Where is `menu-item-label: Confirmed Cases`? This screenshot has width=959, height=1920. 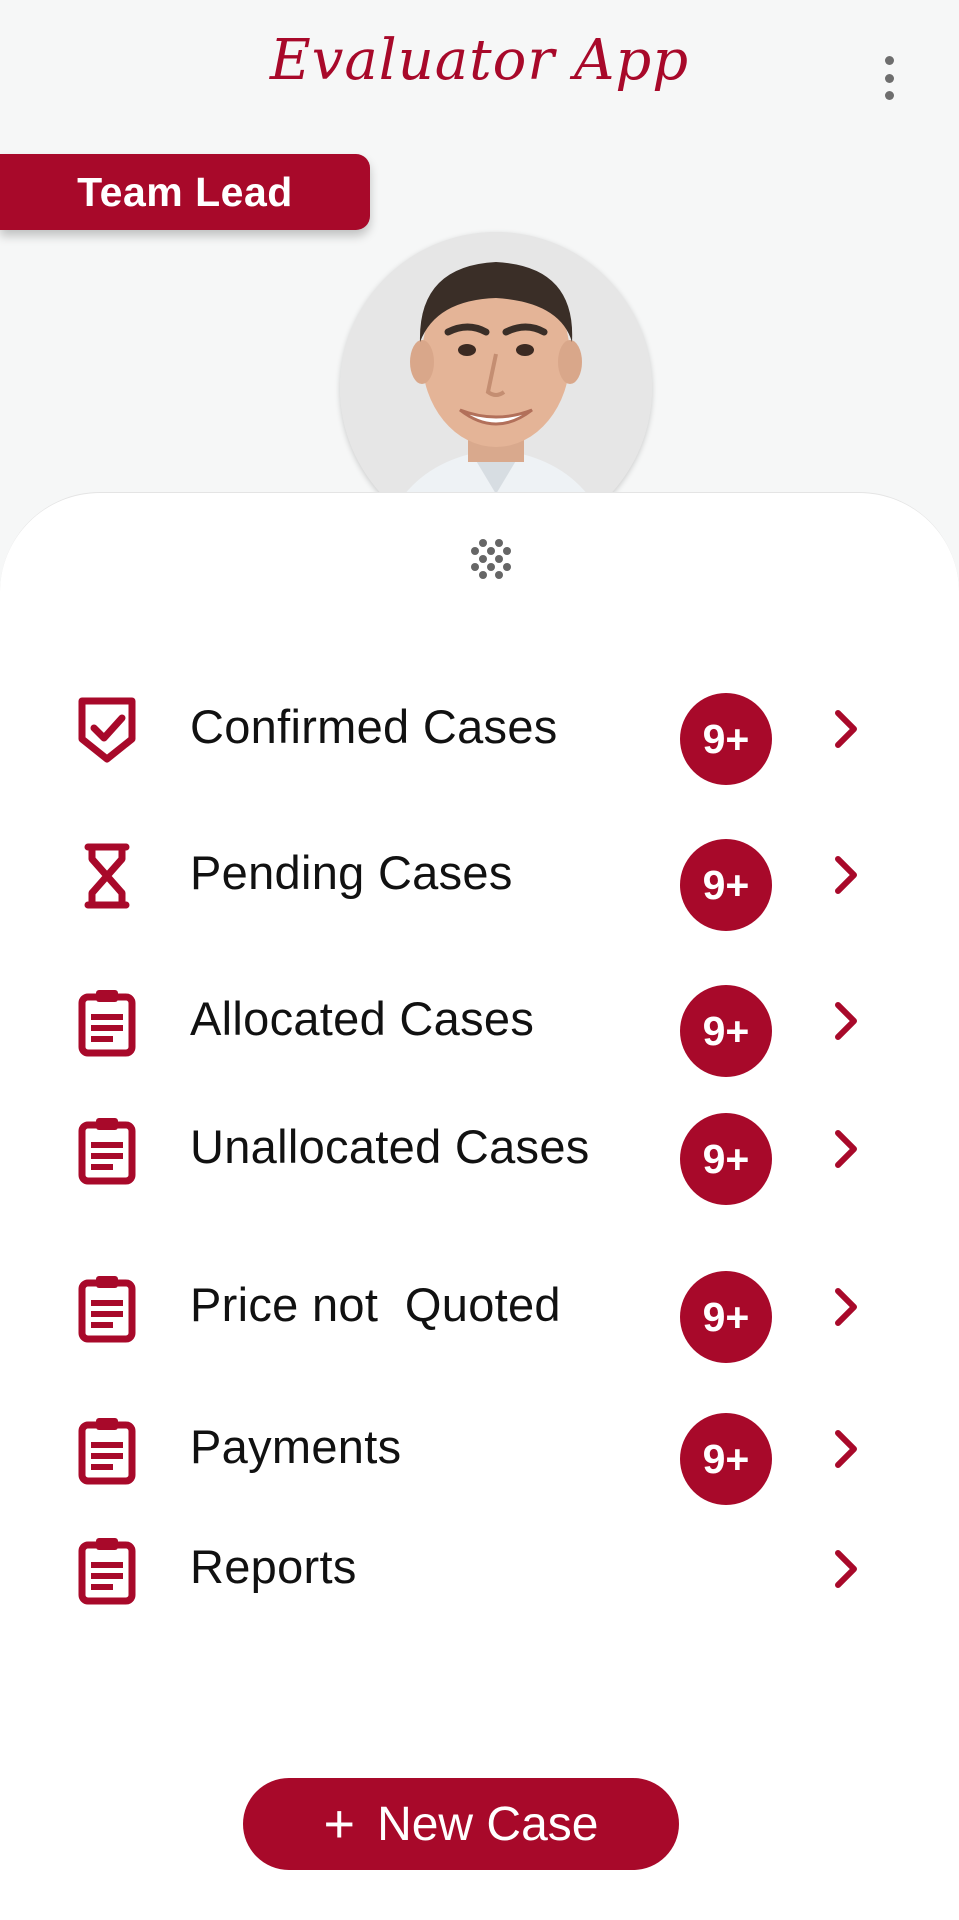 menu-item-label: Confirmed Cases is located at coordinates (374, 726).